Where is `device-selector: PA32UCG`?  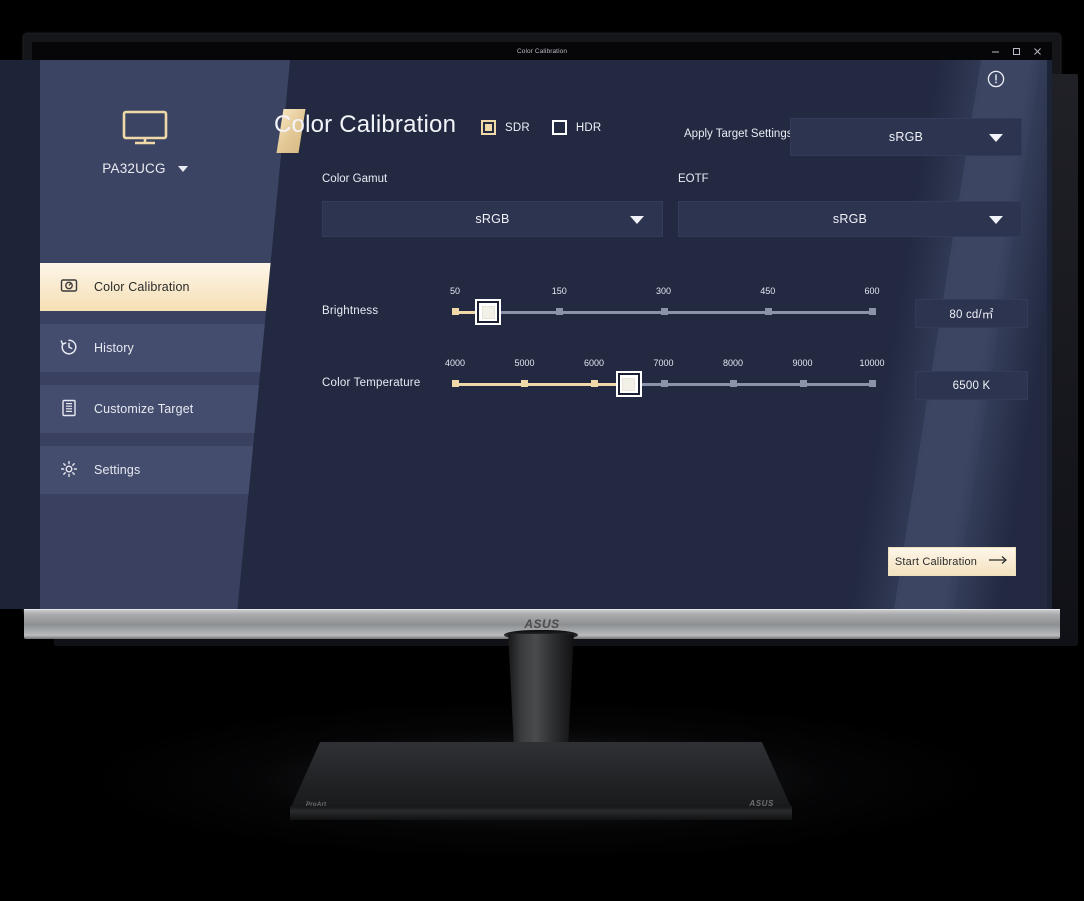
device-selector: PA32UCG is located at coordinates (145, 118).